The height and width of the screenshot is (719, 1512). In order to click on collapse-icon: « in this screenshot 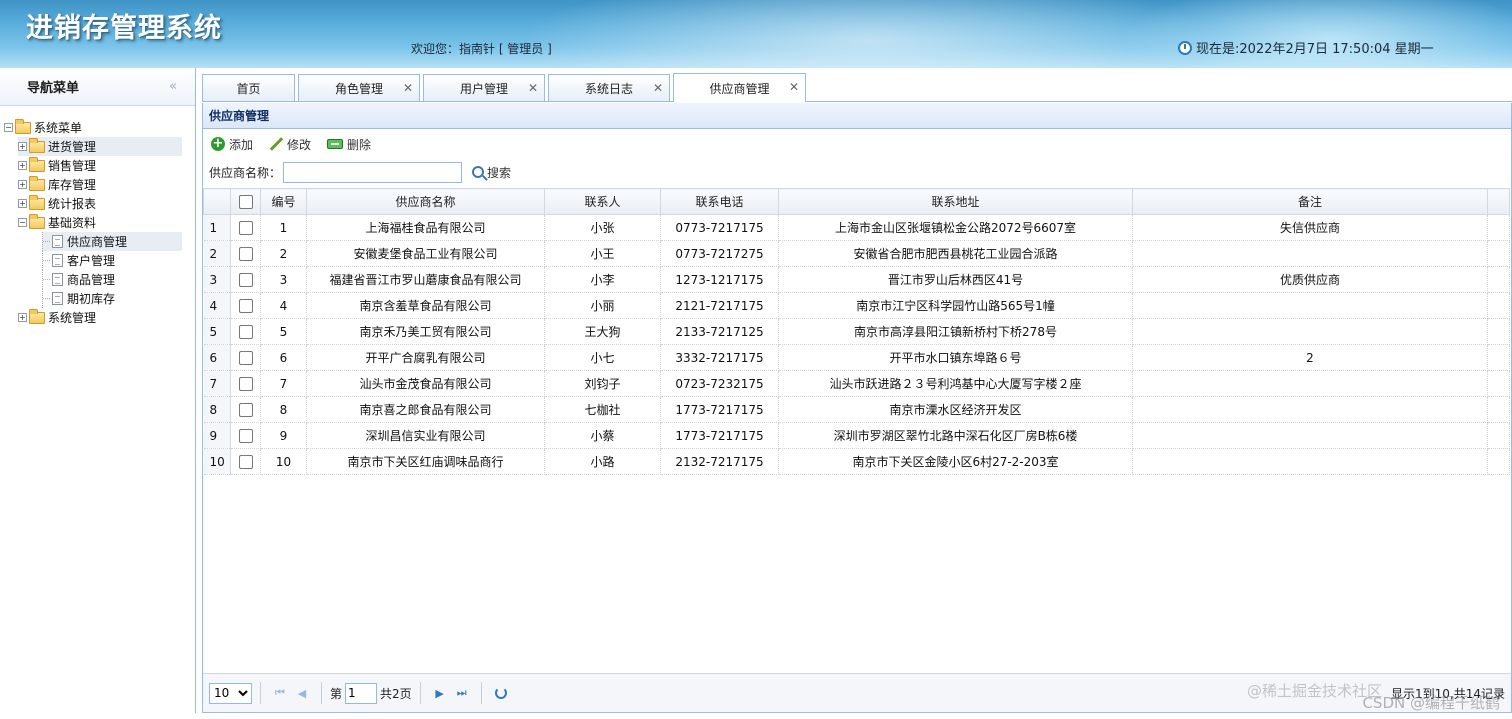, I will do `click(173, 86)`.